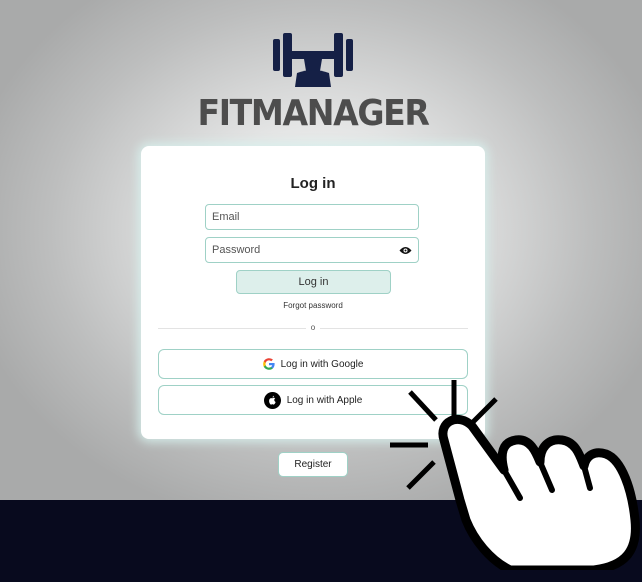 Image resolution: width=642 pixels, height=582 pixels. I want to click on dumbbell-bench-icon, so click(313, 60).